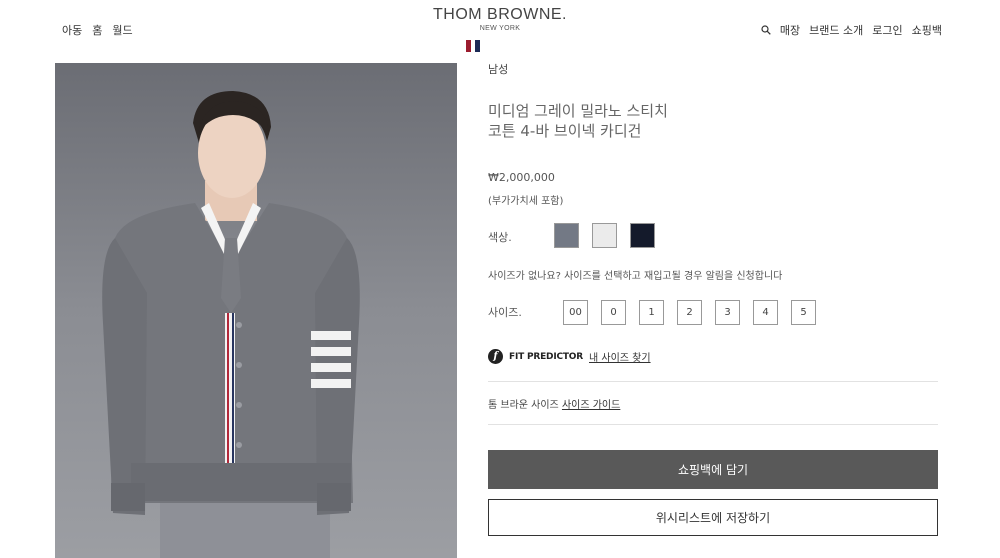 The image size is (1000, 558). I want to click on color-swatch-light, so click(604, 235).